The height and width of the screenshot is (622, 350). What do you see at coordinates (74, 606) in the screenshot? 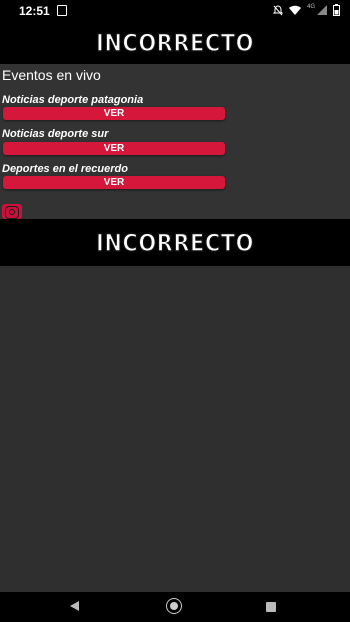
I see `back-icon` at bounding box center [74, 606].